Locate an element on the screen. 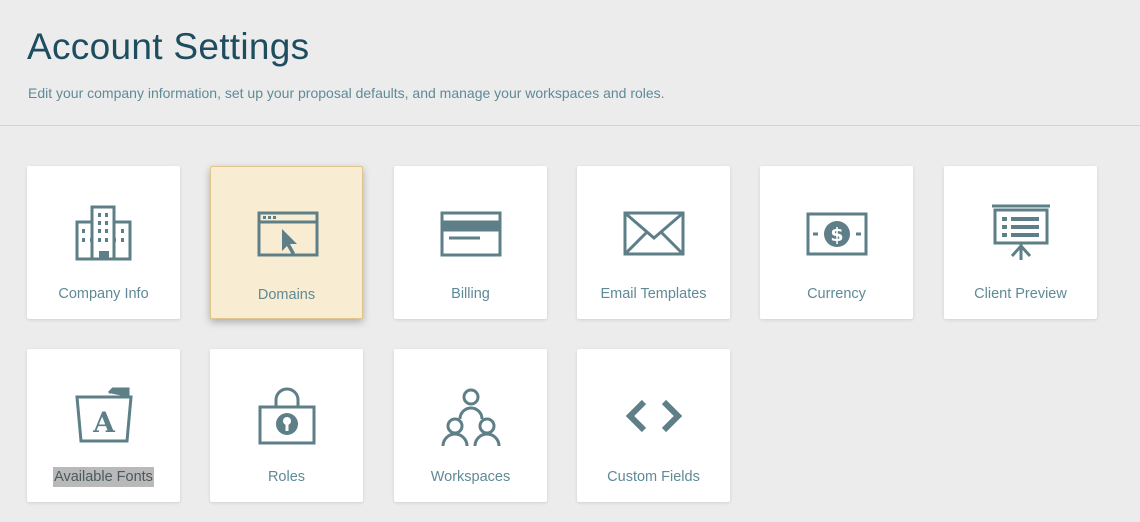 The image size is (1140, 522). workspaces-card: Workspaces is located at coordinates (470, 425).